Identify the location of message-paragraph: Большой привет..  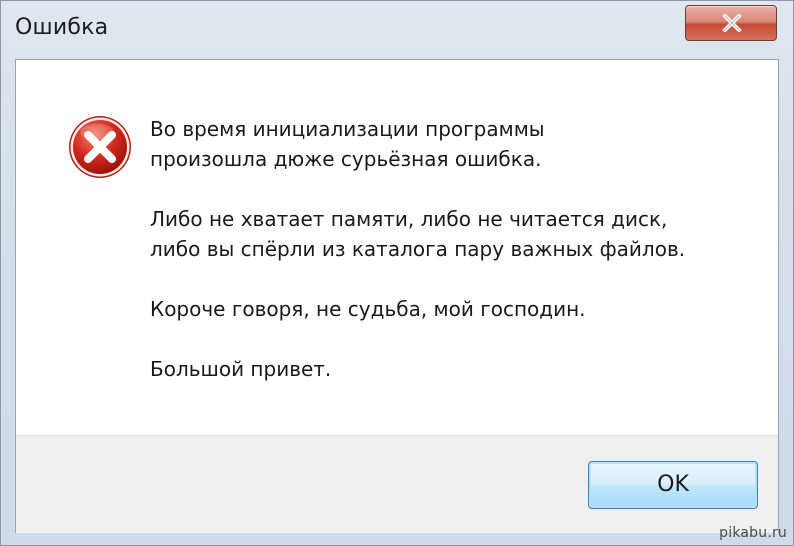
(450, 369).